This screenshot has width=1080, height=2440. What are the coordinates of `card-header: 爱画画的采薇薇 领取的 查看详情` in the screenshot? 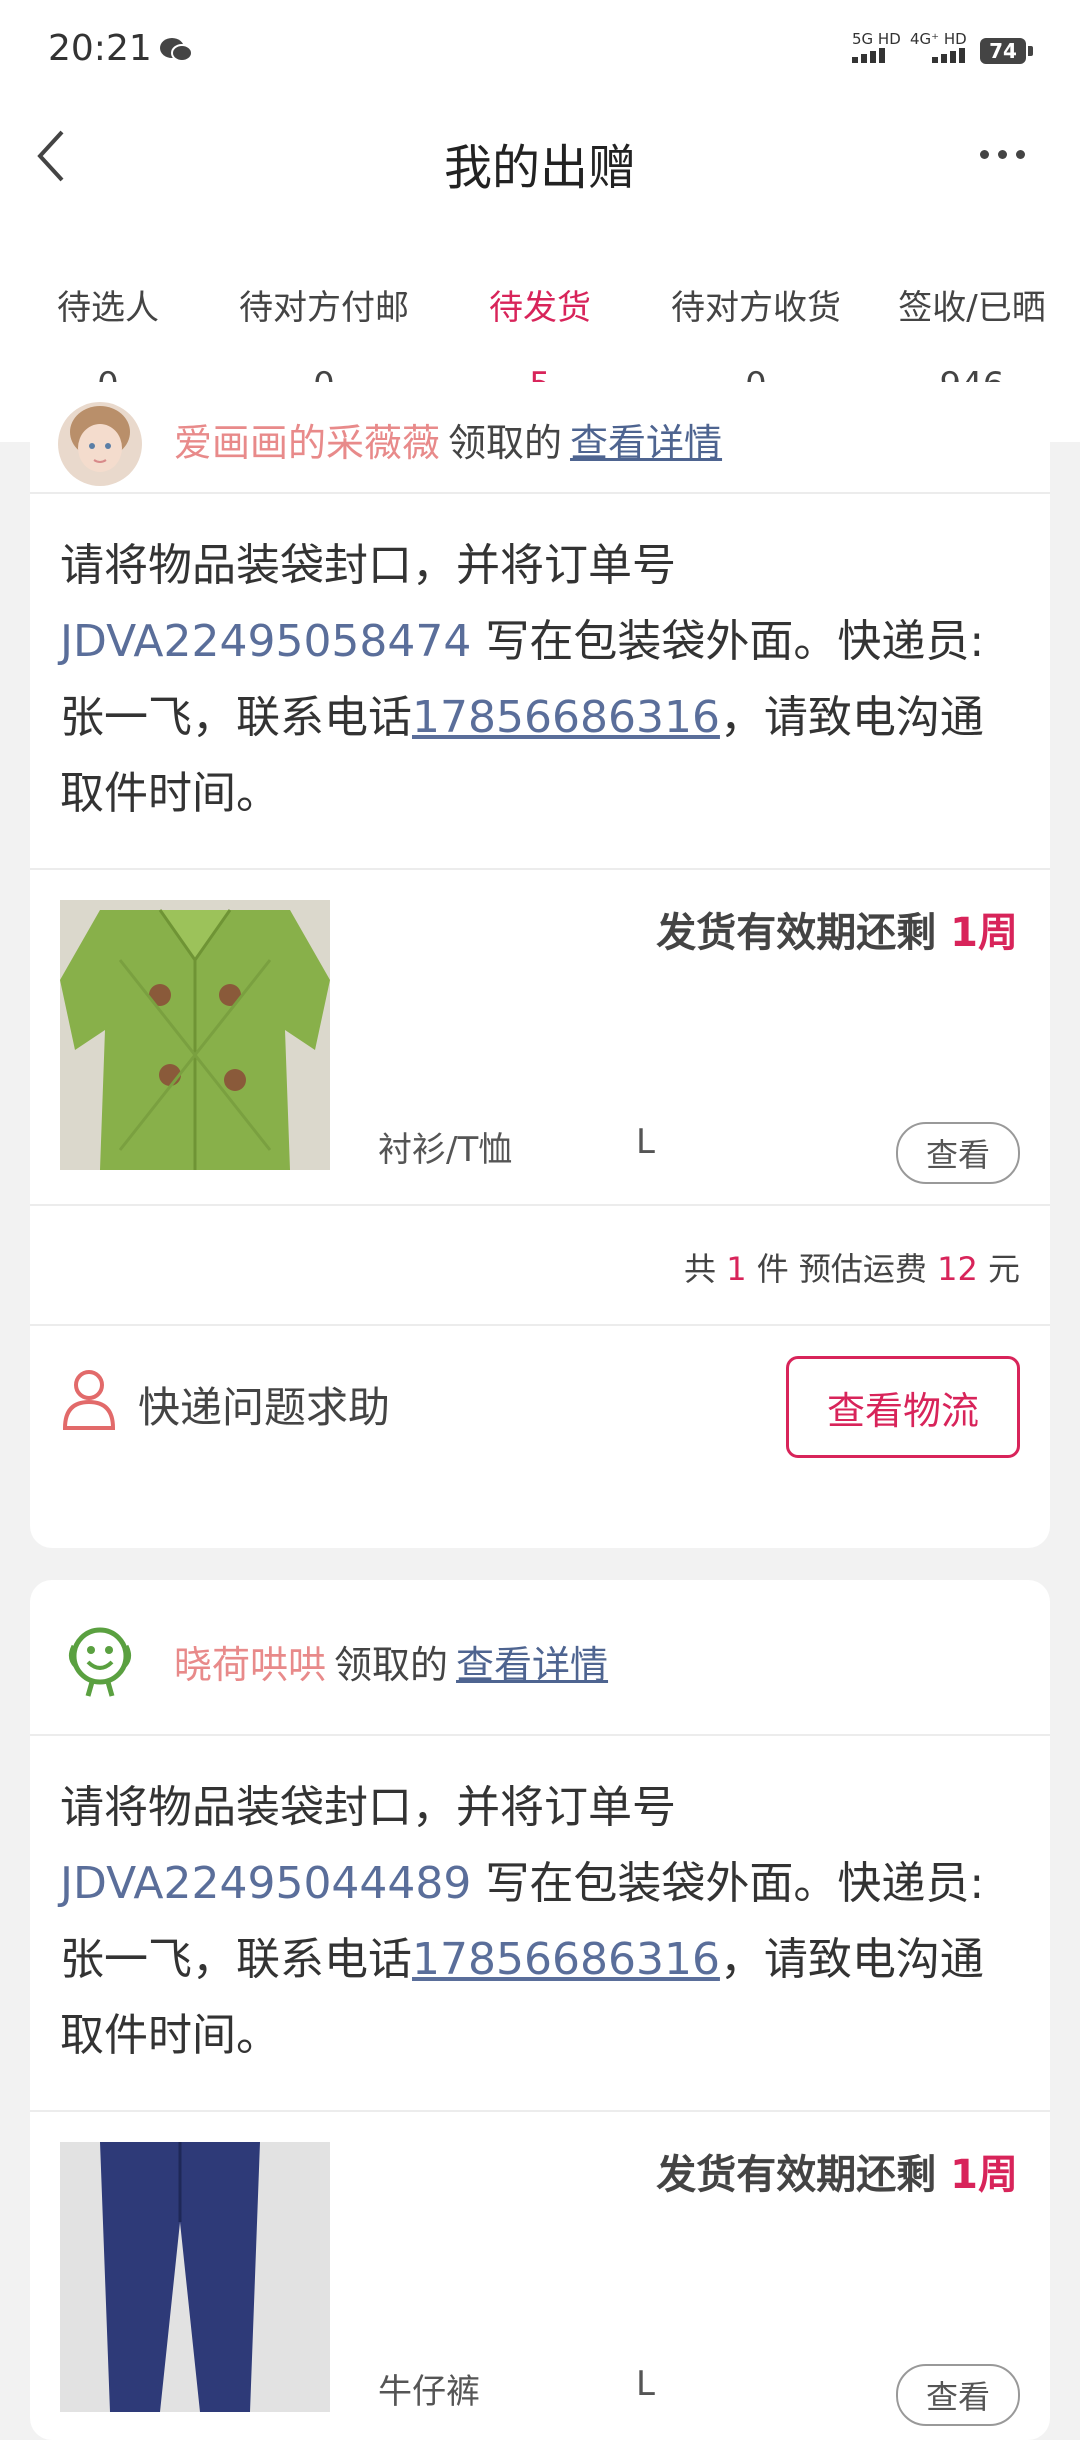 It's located at (540, 438).